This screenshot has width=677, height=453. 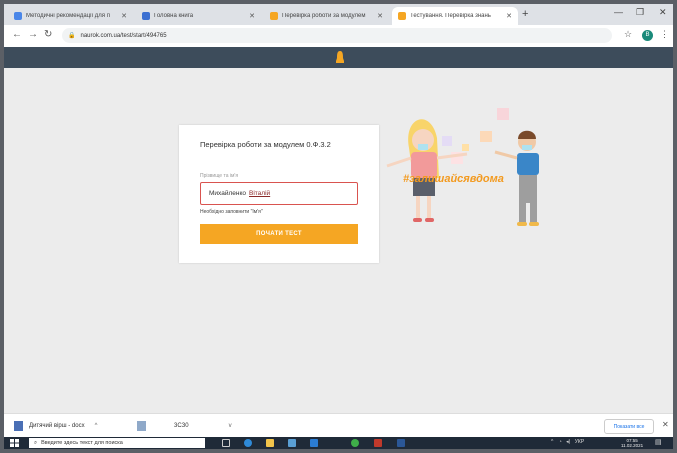 What do you see at coordinates (227, 193) in the screenshot?
I see `name-first-text: Михайленко` at bounding box center [227, 193].